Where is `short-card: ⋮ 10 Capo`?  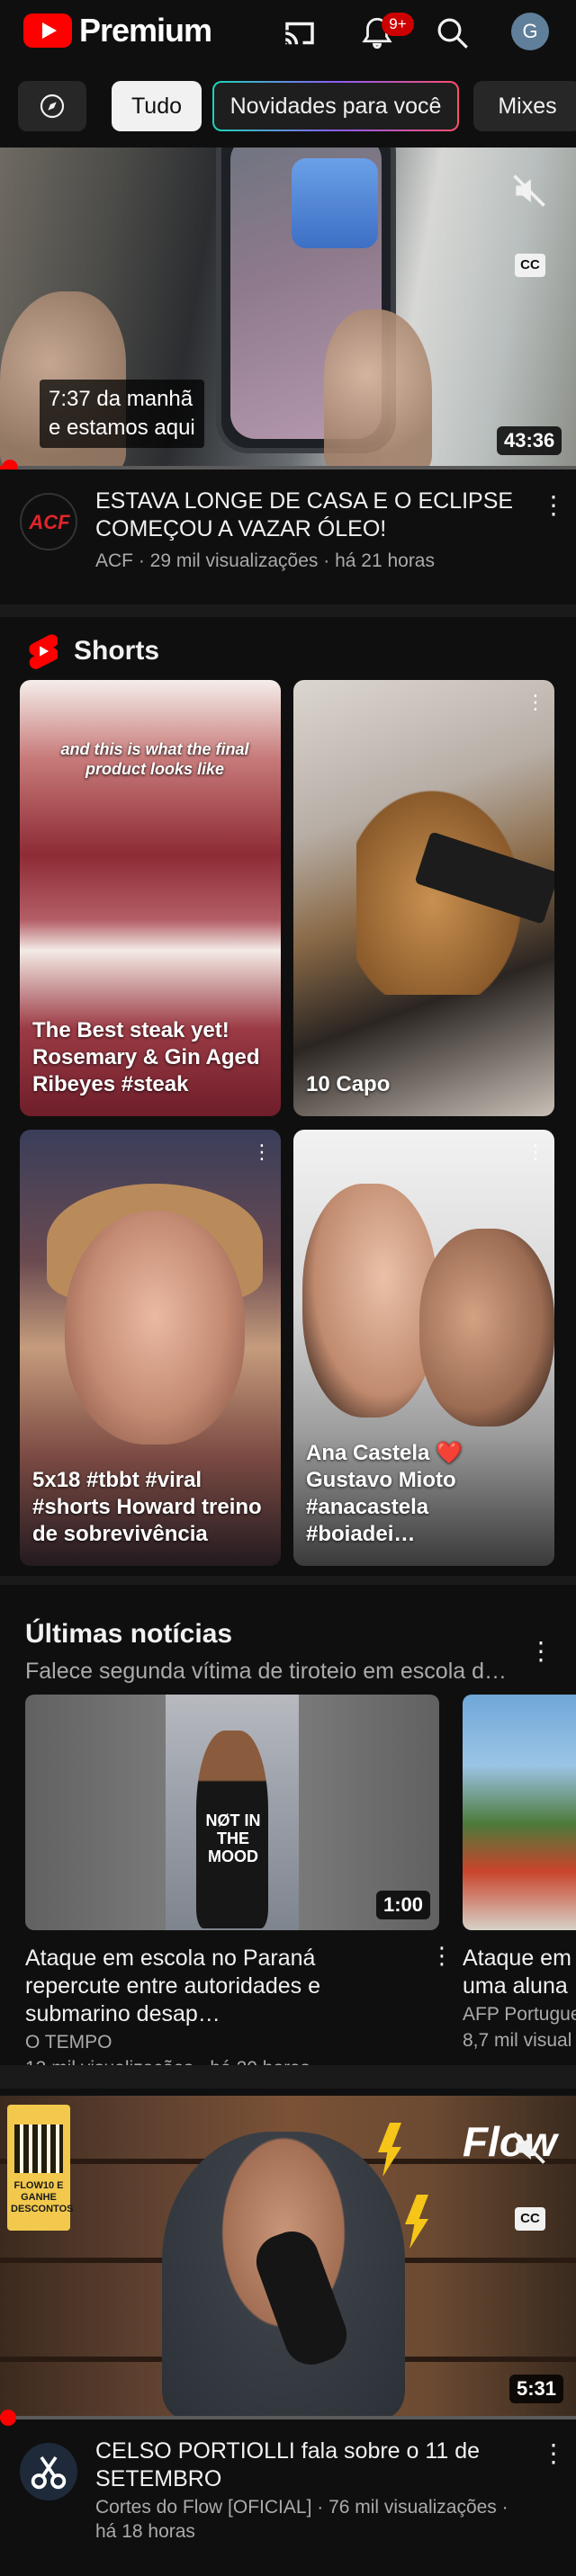 short-card: ⋮ 10 Capo is located at coordinates (424, 898).